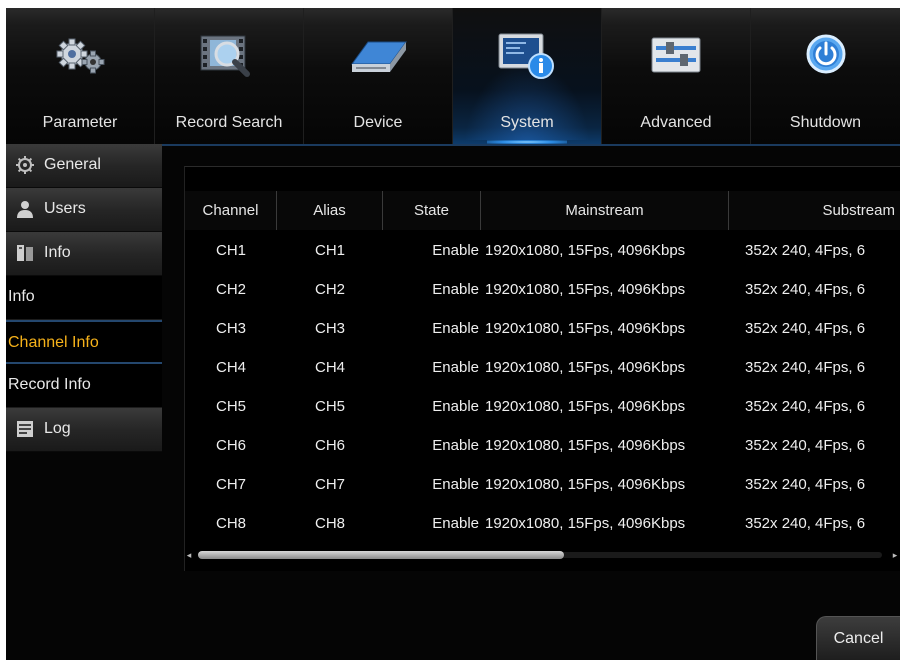 The height and width of the screenshot is (662, 906). What do you see at coordinates (814, 210) in the screenshot?
I see `column-header-substream: Substream` at bounding box center [814, 210].